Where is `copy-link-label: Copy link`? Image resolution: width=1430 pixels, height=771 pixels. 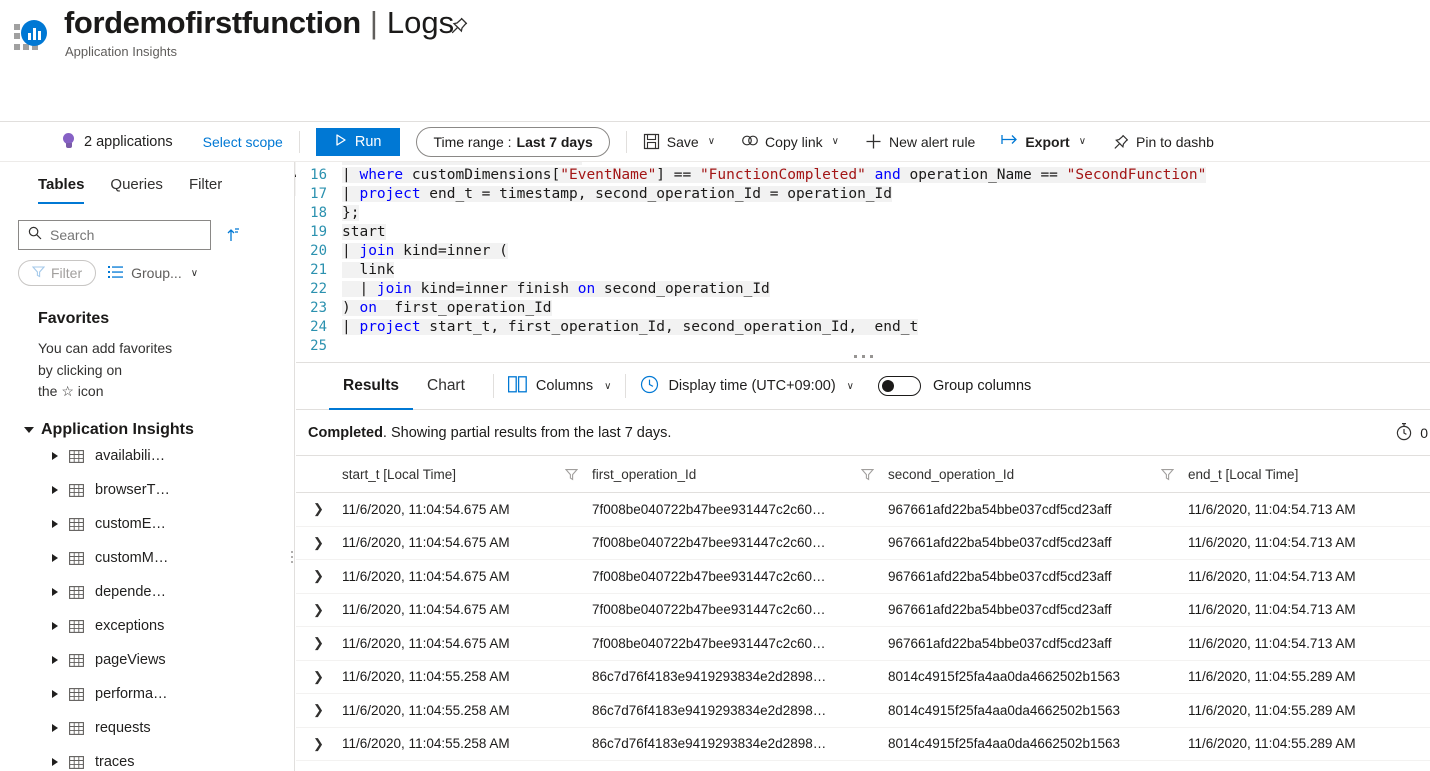
copy-link-label: Copy link is located at coordinates (794, 141).